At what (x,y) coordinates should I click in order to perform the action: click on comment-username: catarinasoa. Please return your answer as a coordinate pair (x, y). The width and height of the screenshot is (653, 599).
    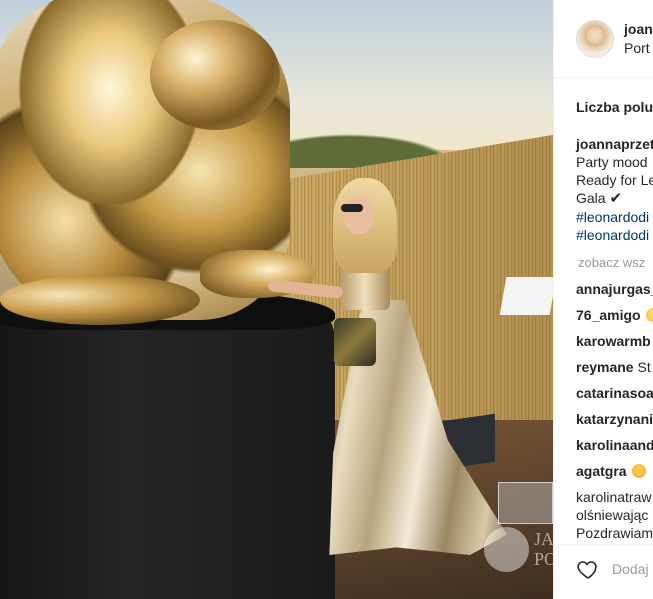
    Looking at the image, I should click on (614, 393).